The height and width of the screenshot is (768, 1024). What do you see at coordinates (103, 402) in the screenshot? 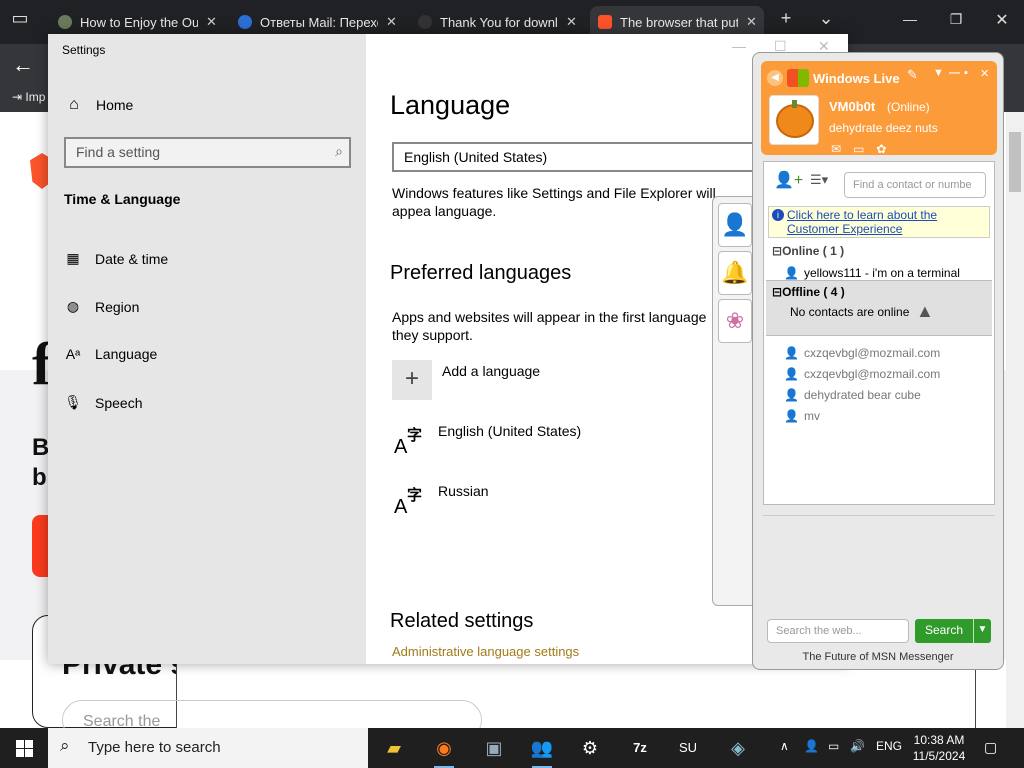
I see `nav-speech: 🎙 Speech` at bounding box center [103, 402].